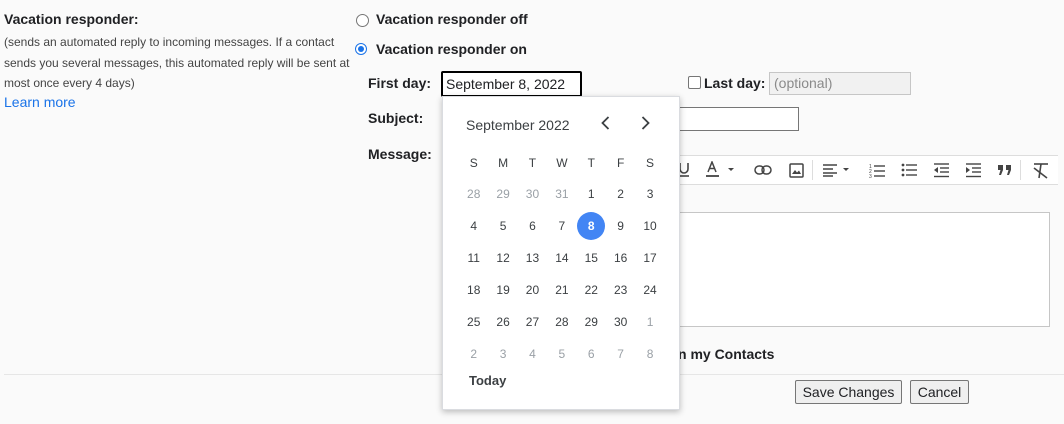 The image size is (1064, 424). I want to click on next-month-button, so click(645, 125).